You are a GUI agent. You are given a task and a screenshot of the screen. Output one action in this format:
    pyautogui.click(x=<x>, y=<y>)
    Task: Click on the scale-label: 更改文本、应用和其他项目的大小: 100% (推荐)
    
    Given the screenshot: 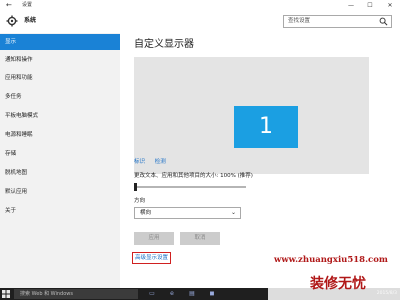 What is the action you would take?
    pyautogui.click(x=193, y=176)
    